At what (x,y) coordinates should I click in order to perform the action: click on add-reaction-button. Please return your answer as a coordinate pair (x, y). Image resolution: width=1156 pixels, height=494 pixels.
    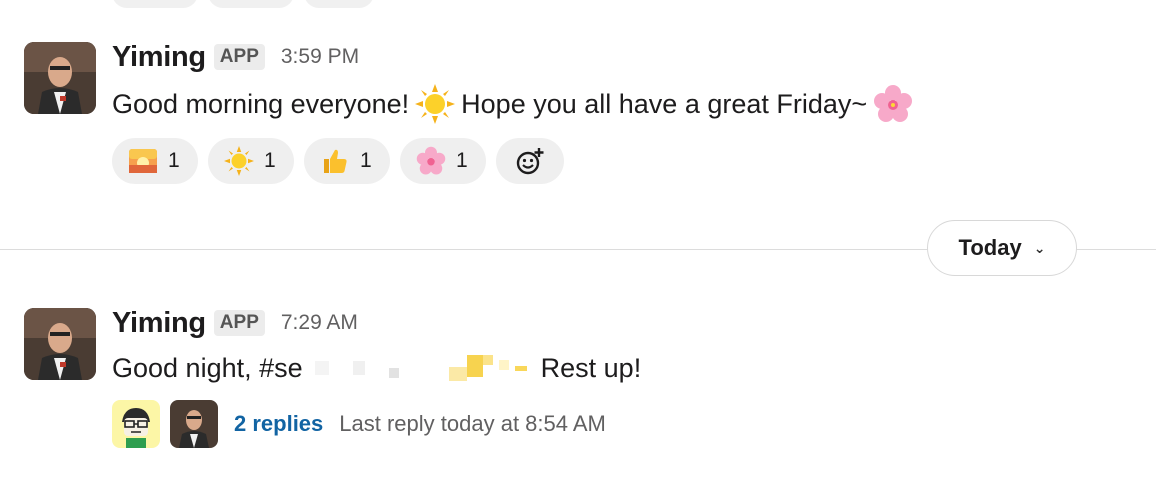
    Looking at the image, I should click on (530, 161).